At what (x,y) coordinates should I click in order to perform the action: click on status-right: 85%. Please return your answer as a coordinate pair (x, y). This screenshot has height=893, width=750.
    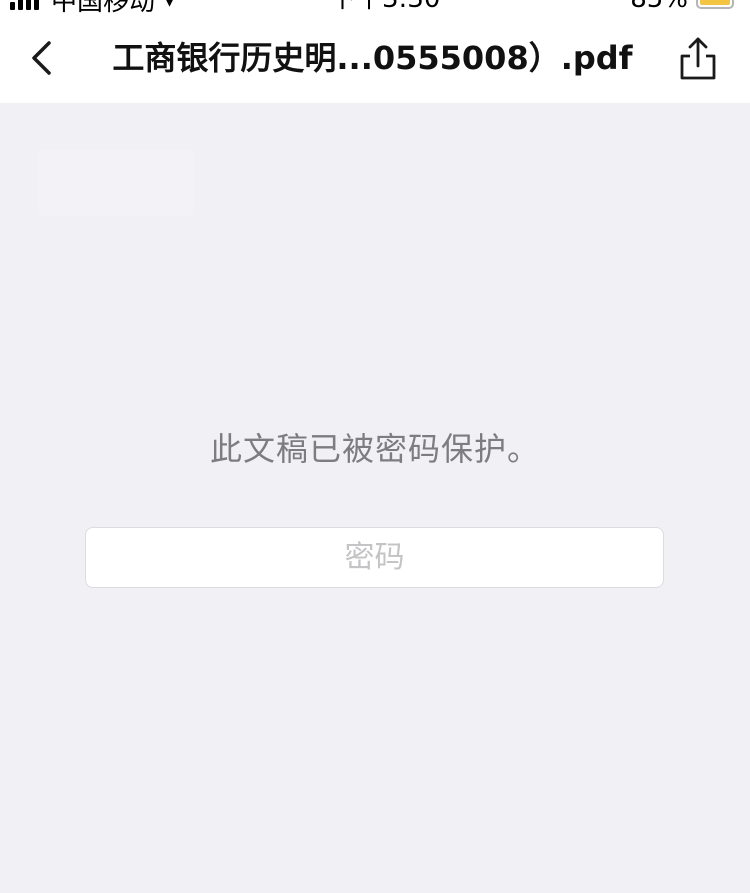
    Looking at the image, I should click on (682, 7).